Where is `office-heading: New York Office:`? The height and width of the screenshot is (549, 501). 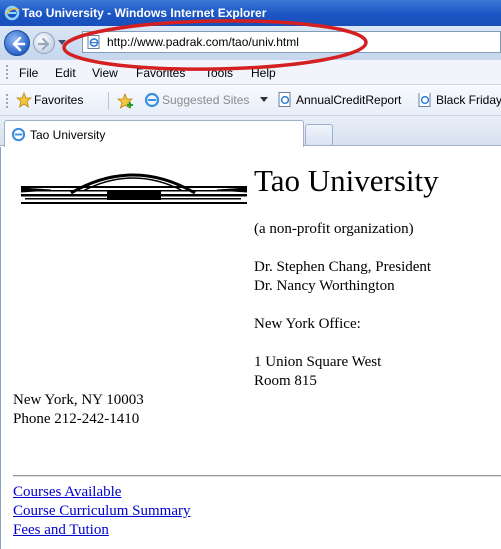
office-heading: New York Office: is located at coordinates (307, 324).